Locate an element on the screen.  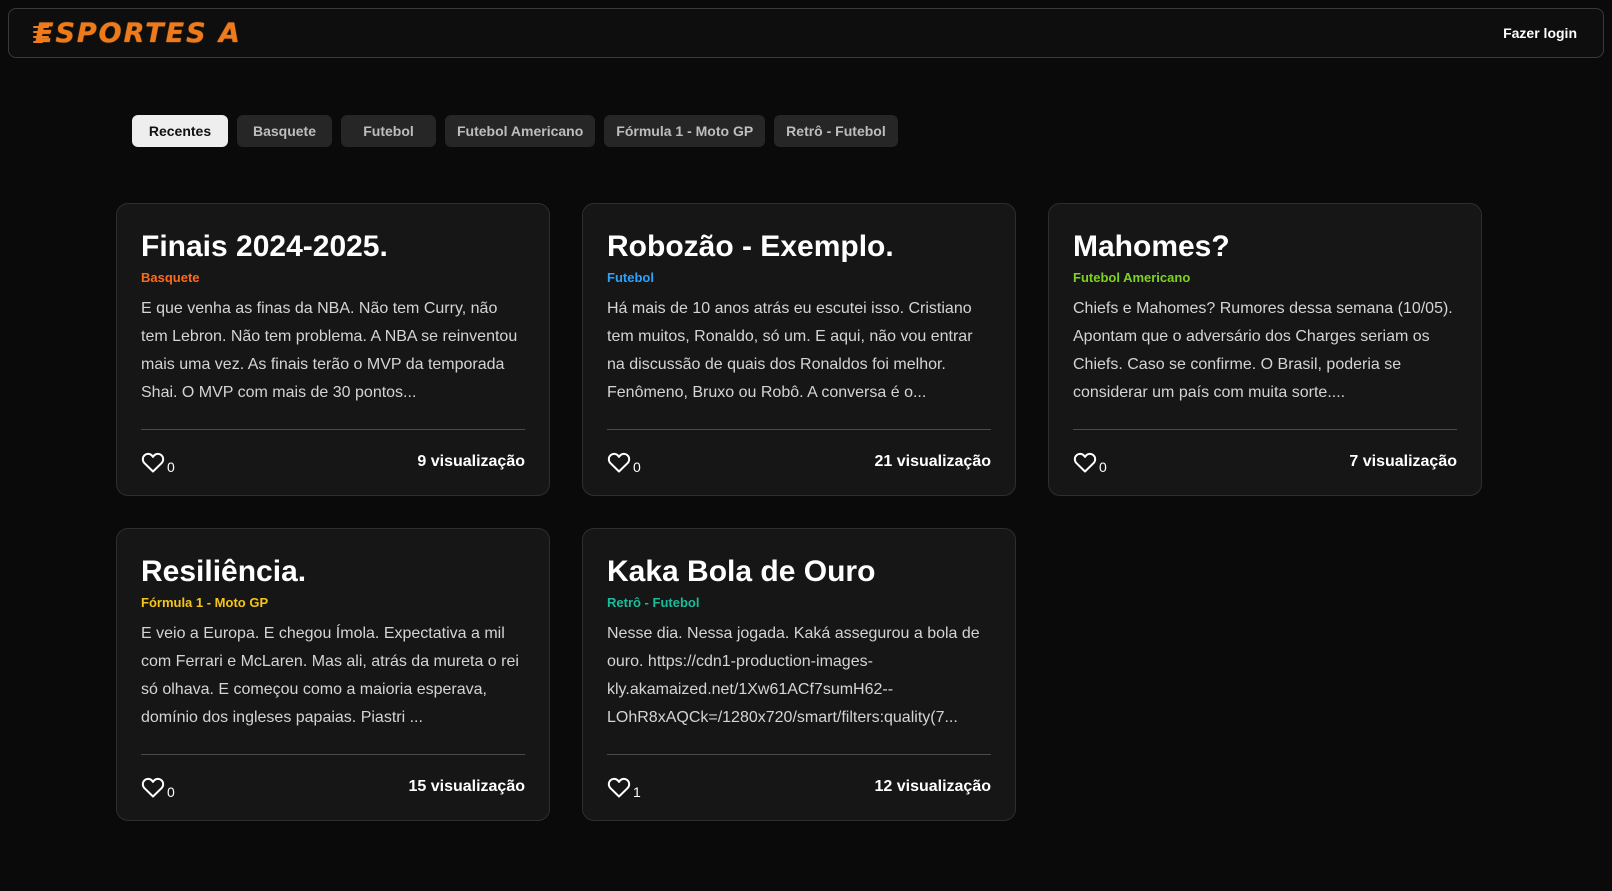
tab-basquete: Basquete is located at coordinates (284, 131).